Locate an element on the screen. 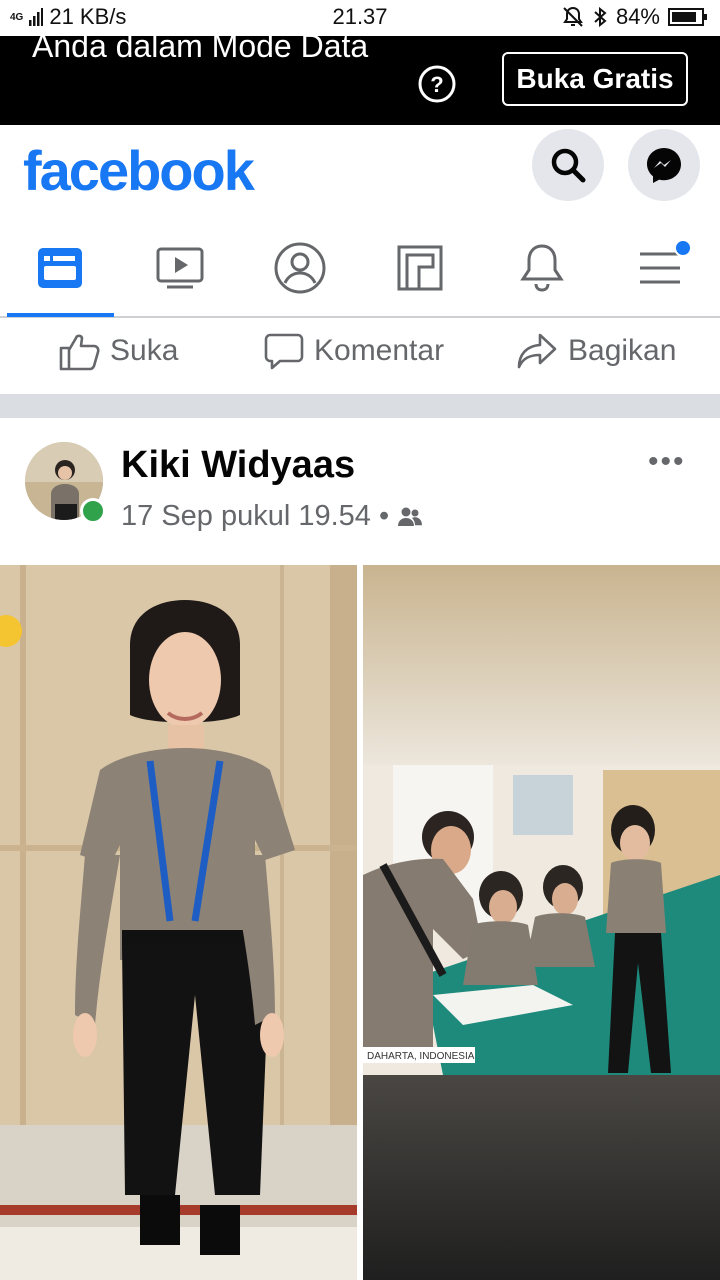 The width and height of the screenshot is (720, 1280). share-icon is located at coordinates (537, 351).